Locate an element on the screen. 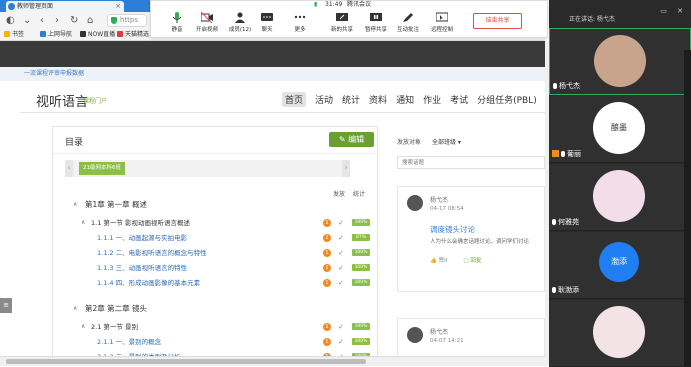  browser-tab: 教师管理页面 × is located at coordinates (65, 6).